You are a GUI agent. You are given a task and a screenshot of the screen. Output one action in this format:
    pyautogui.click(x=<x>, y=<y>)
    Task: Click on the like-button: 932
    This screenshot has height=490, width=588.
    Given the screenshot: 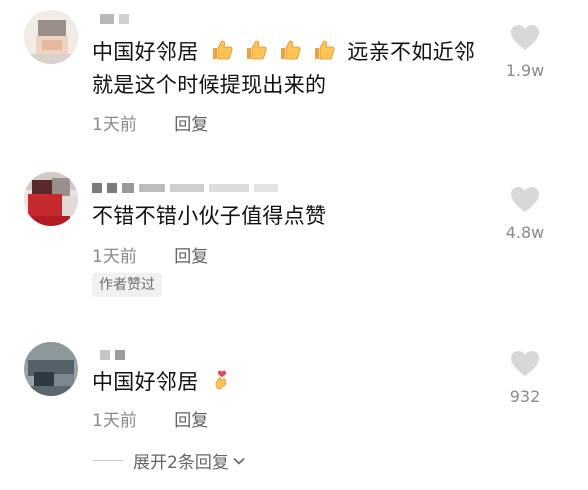 What is the action you would take?
    pyautogui.click(x=525, y=378)
    